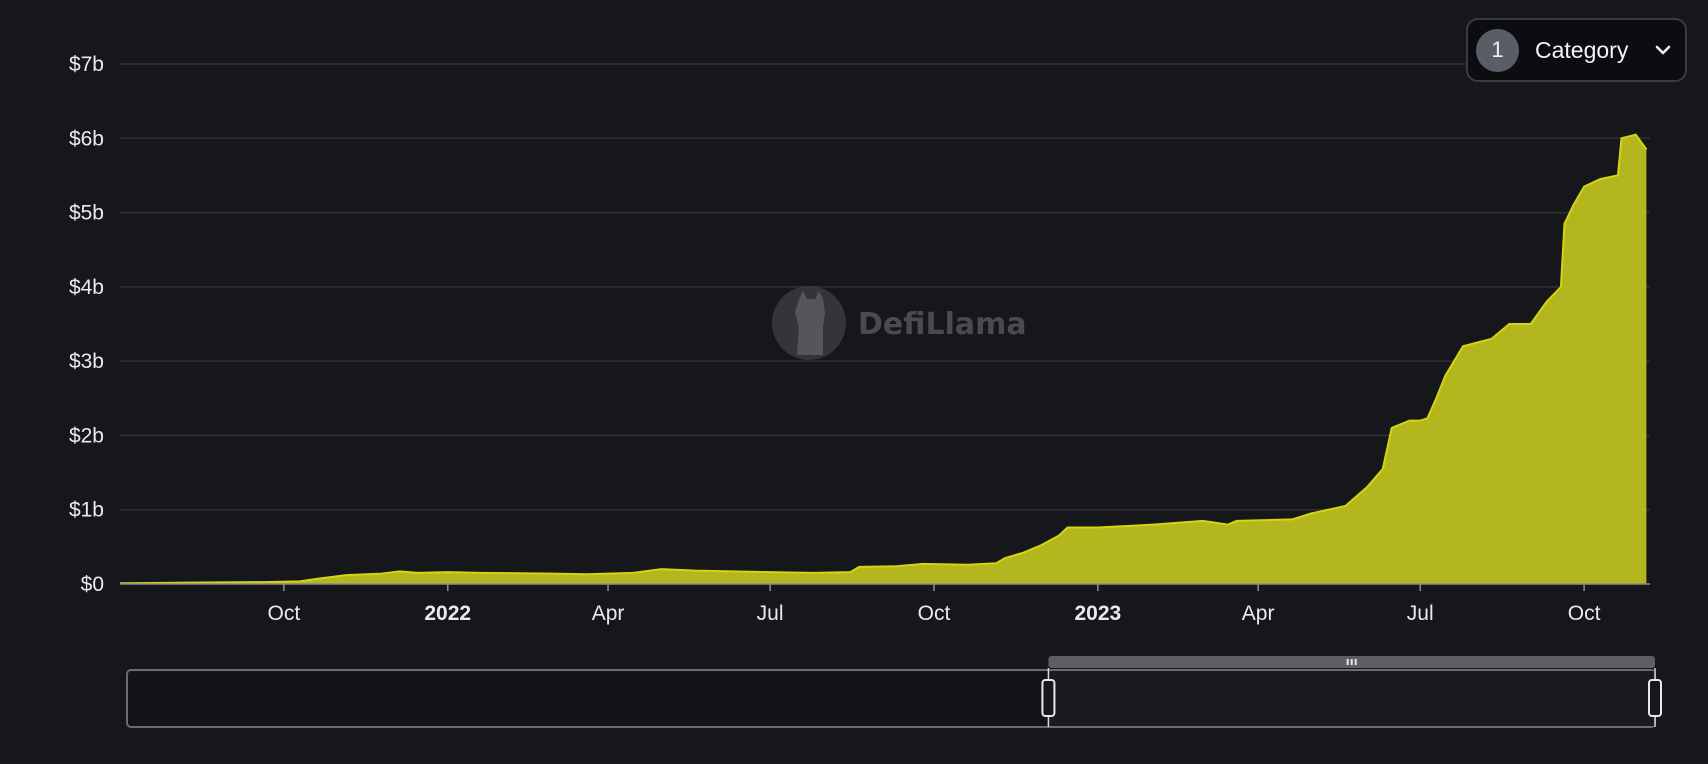 The height and width of the screenshot is (764, 1708). Describe the element at coordinates (1351, 662) in the screenshot. I see `slider-grip-icon` at that location.